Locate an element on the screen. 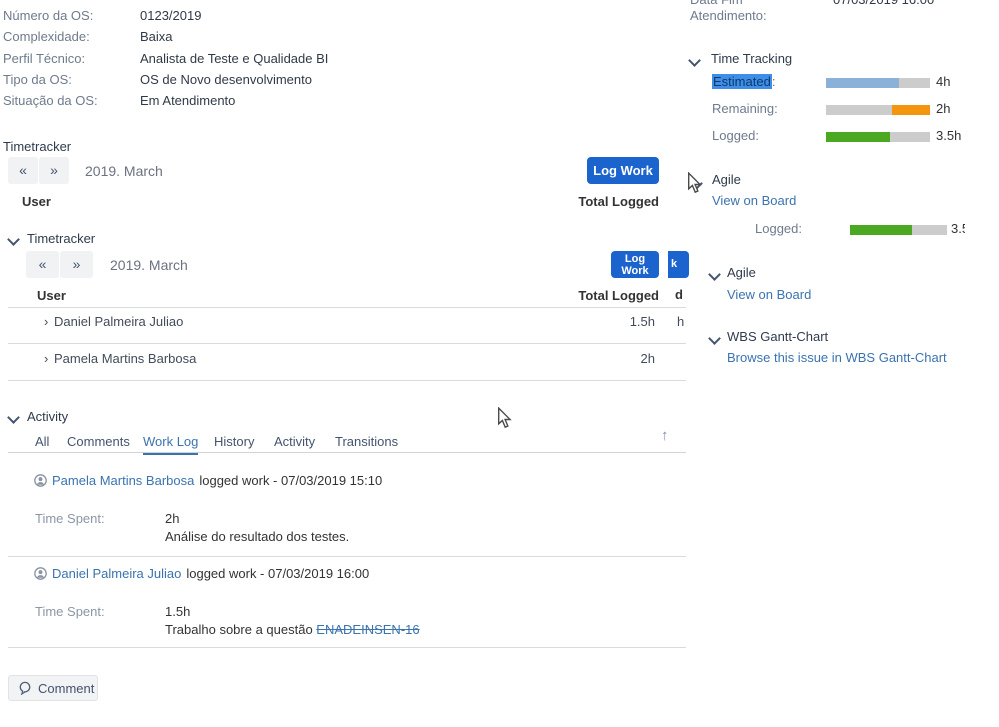 This screenshot has height=727, width=999. timetracker-top-user-header: User is located at coordinates (36, 201).